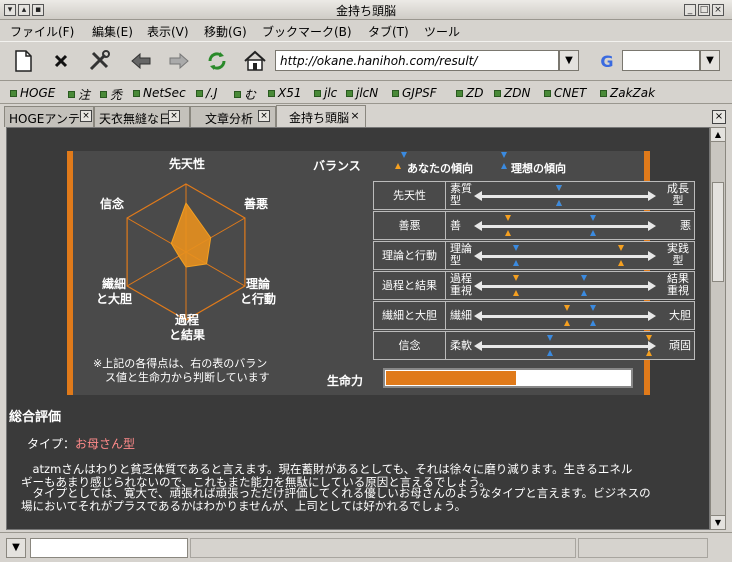 The width and height of the screenshot is (732, 562). Describe the element at coordinates (141, 61) in the screenshot. I see `back-icon` at that location.